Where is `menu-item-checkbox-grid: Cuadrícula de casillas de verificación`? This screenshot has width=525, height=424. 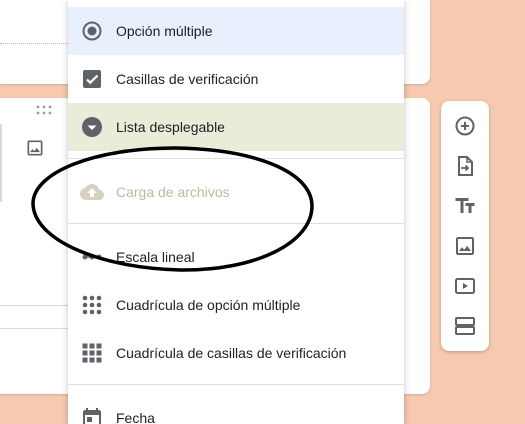
menu-item-checkbox-grid: Cuadrícula de casillas de verificación is located at coordinates (236, 353).